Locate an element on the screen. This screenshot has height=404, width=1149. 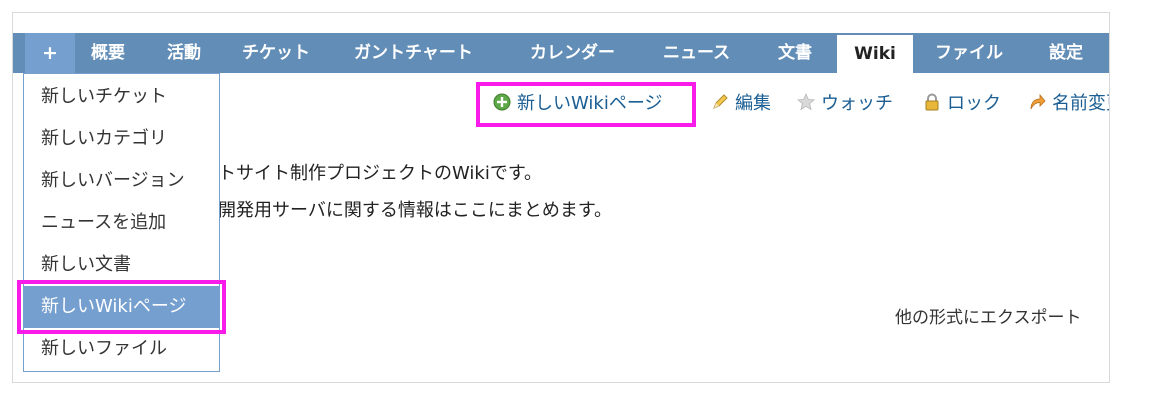
tab-activity: 活動 is located at coordinates (184, 53).